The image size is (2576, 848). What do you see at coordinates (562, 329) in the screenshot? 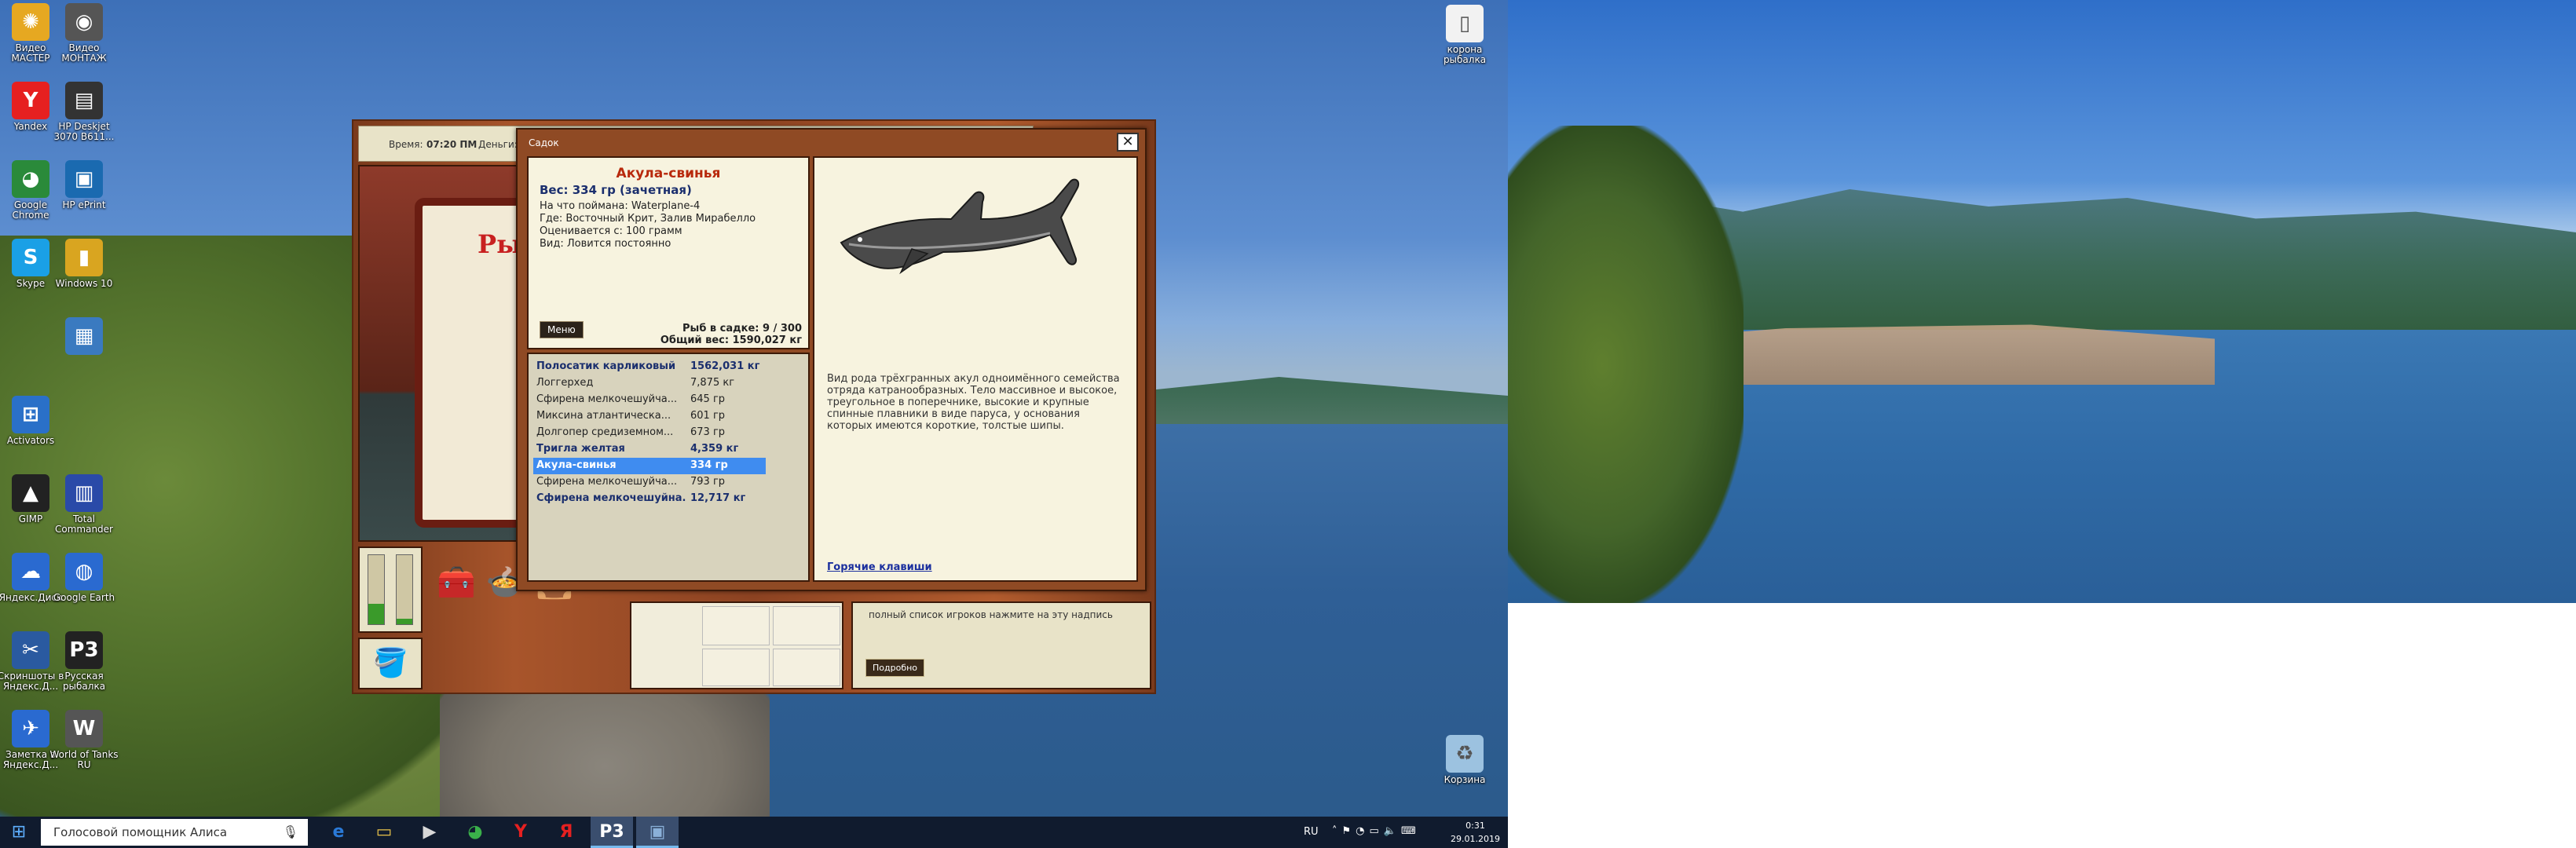
I see `menu-button: Меню` at bounding box center [562, 329].